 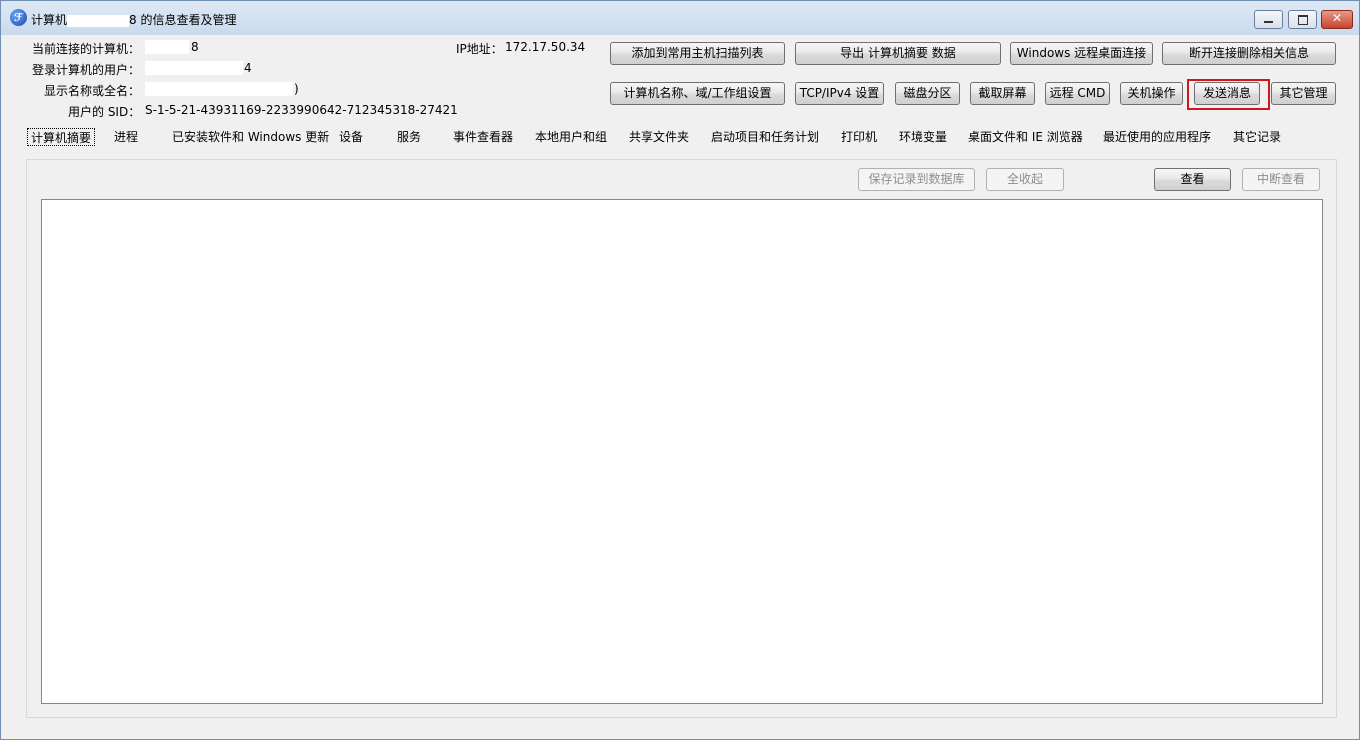 I want to click on title-bar: ℱ 计算机 8 的信息查看及管理, so click(x=680, y=18).